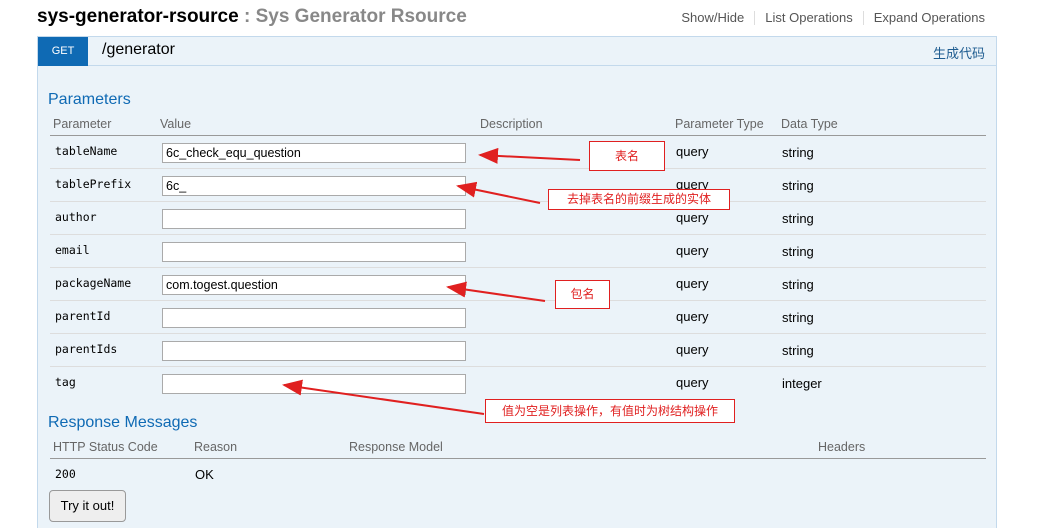  Describe the element at coordinates (627, 156) in the screenshot. I see `annotation-table-name: 表名` at that location.